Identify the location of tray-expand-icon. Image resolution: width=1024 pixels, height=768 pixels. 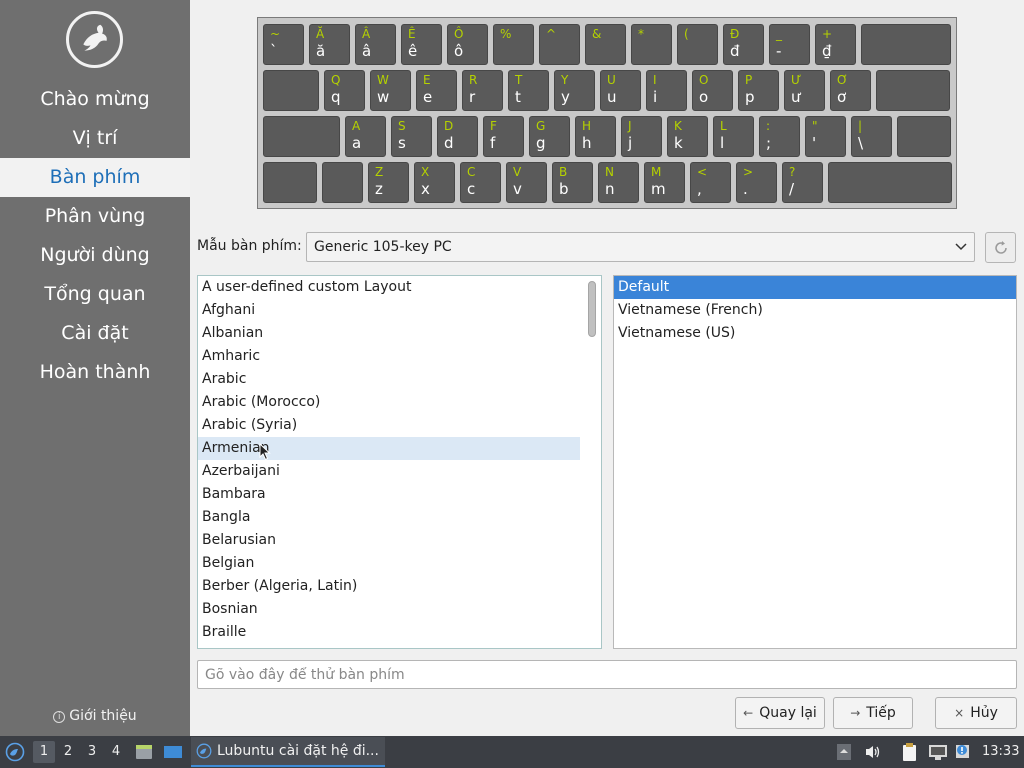
(844, 752).